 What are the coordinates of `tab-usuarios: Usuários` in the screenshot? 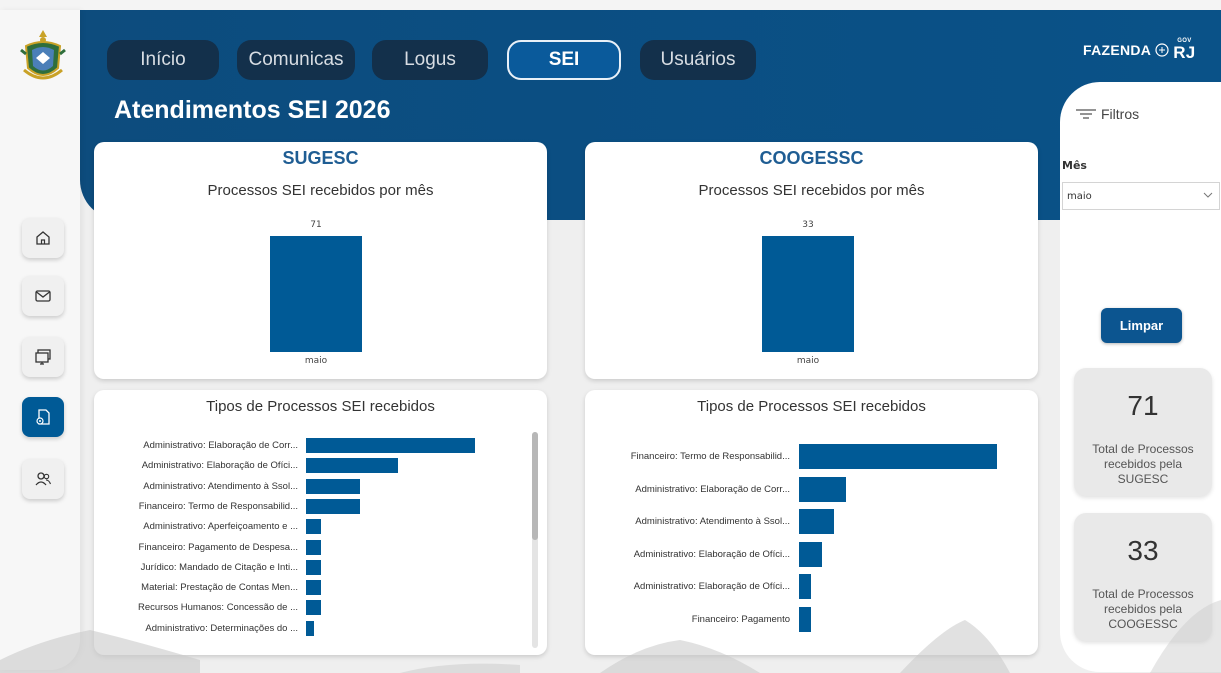 It's located at (698, 60).